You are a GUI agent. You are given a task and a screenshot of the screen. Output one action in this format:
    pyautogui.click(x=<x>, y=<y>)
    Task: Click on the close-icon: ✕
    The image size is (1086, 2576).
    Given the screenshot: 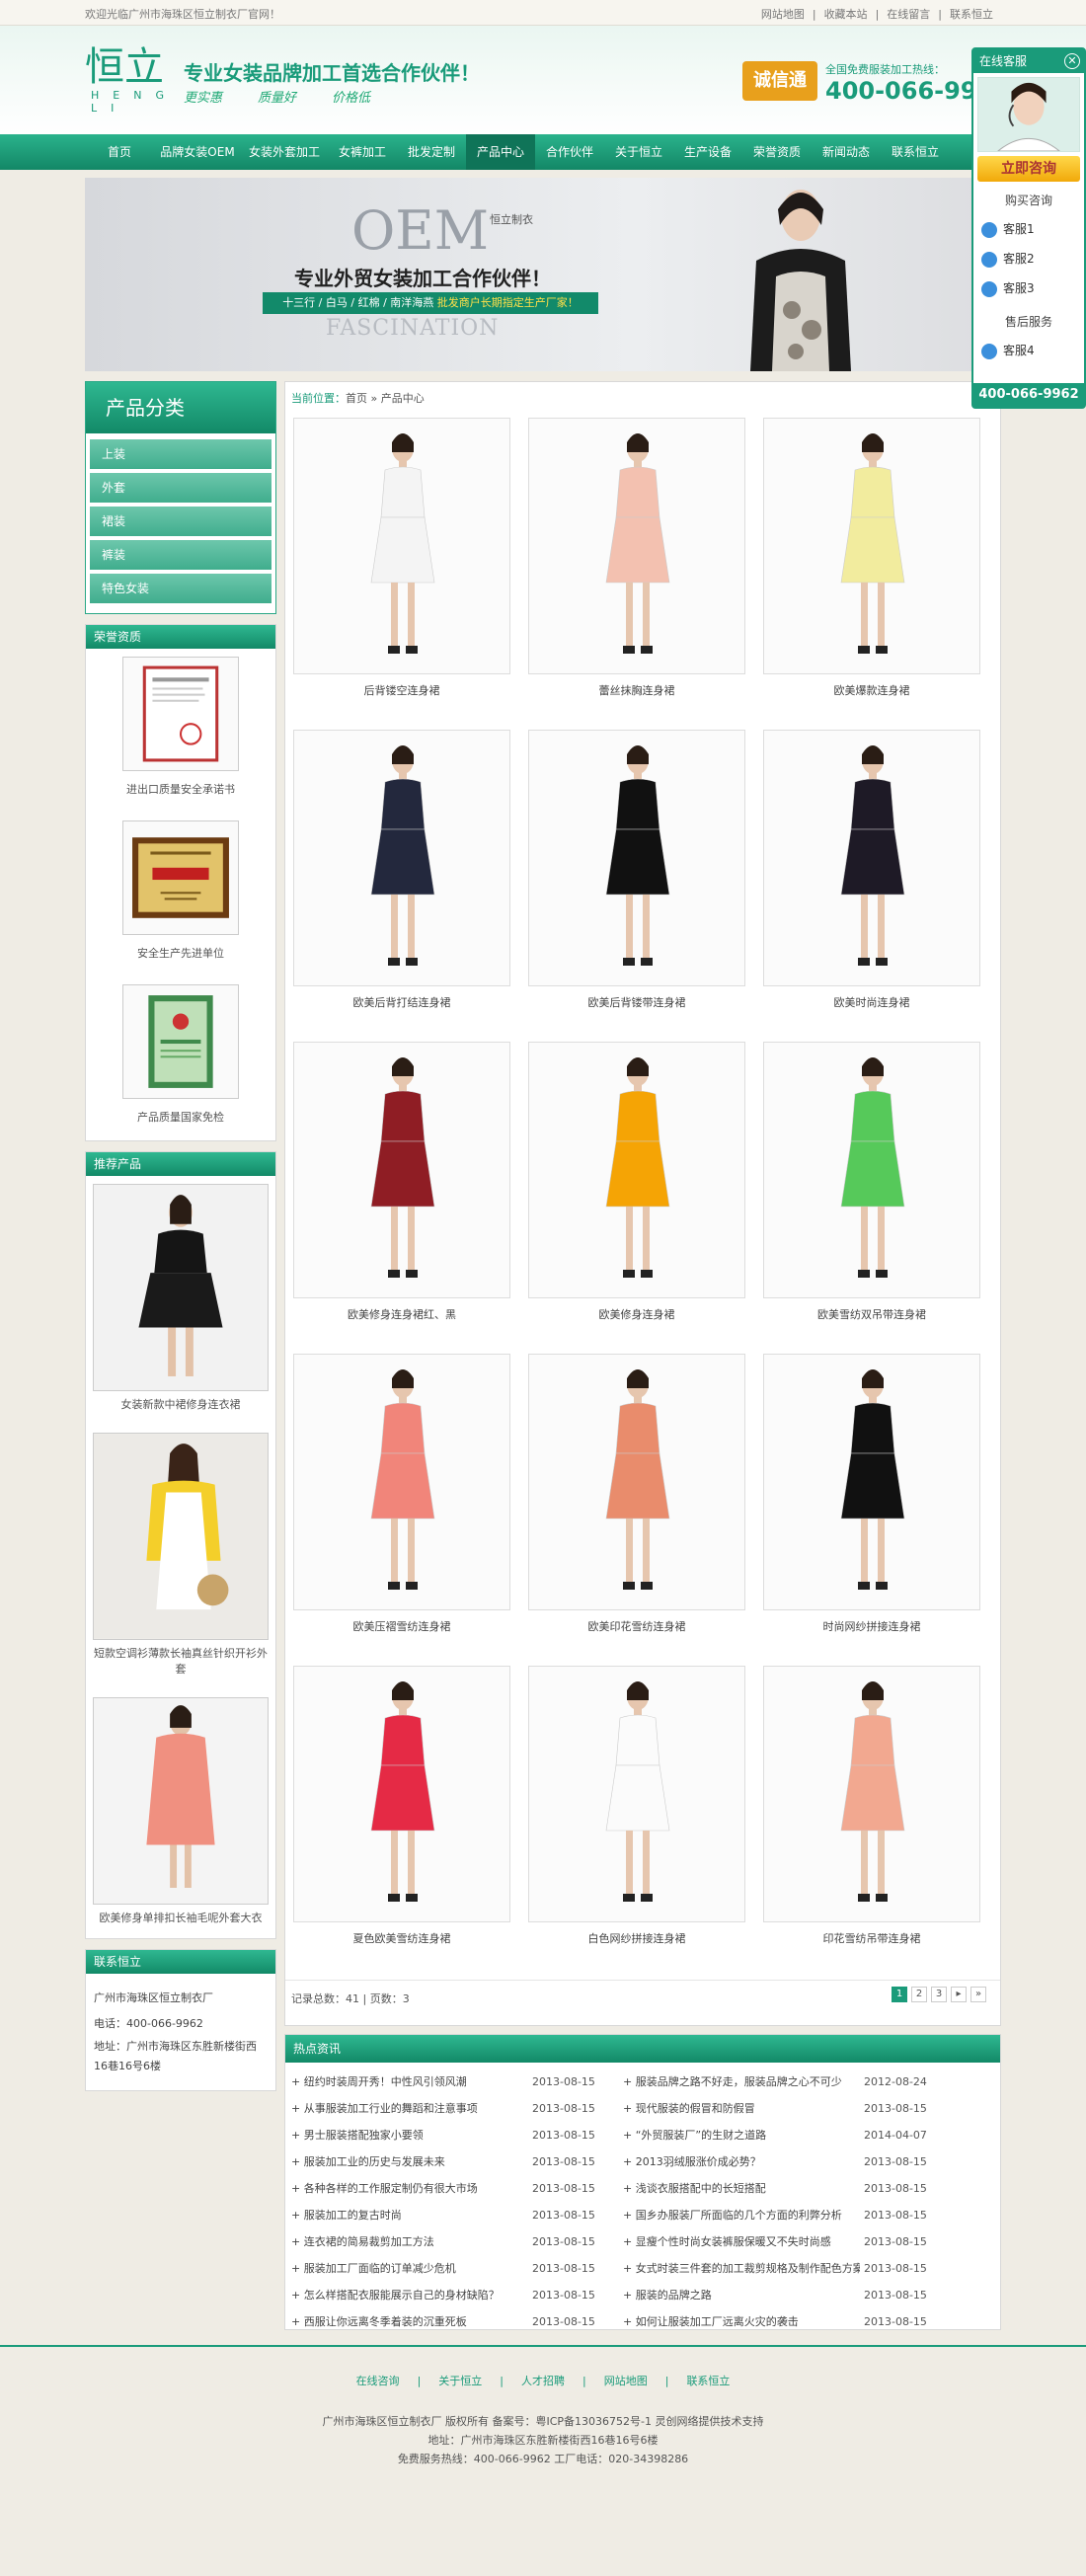 What is the action you would take?
    pyautogui.click(x=1072, y=61)
    